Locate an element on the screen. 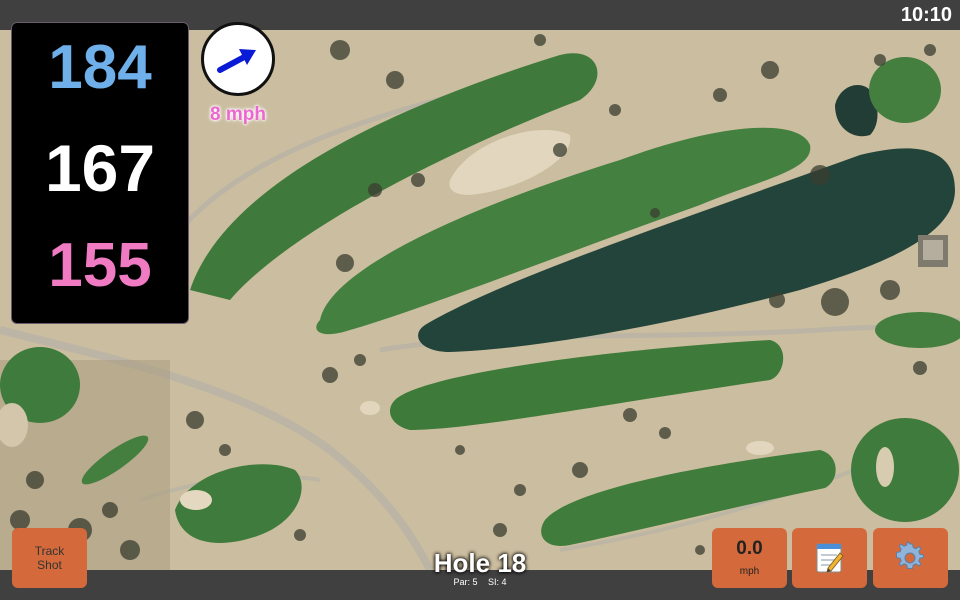 The image size is (960, 600). speed-button: 0.0 mph is located at coordinates (749, 558).